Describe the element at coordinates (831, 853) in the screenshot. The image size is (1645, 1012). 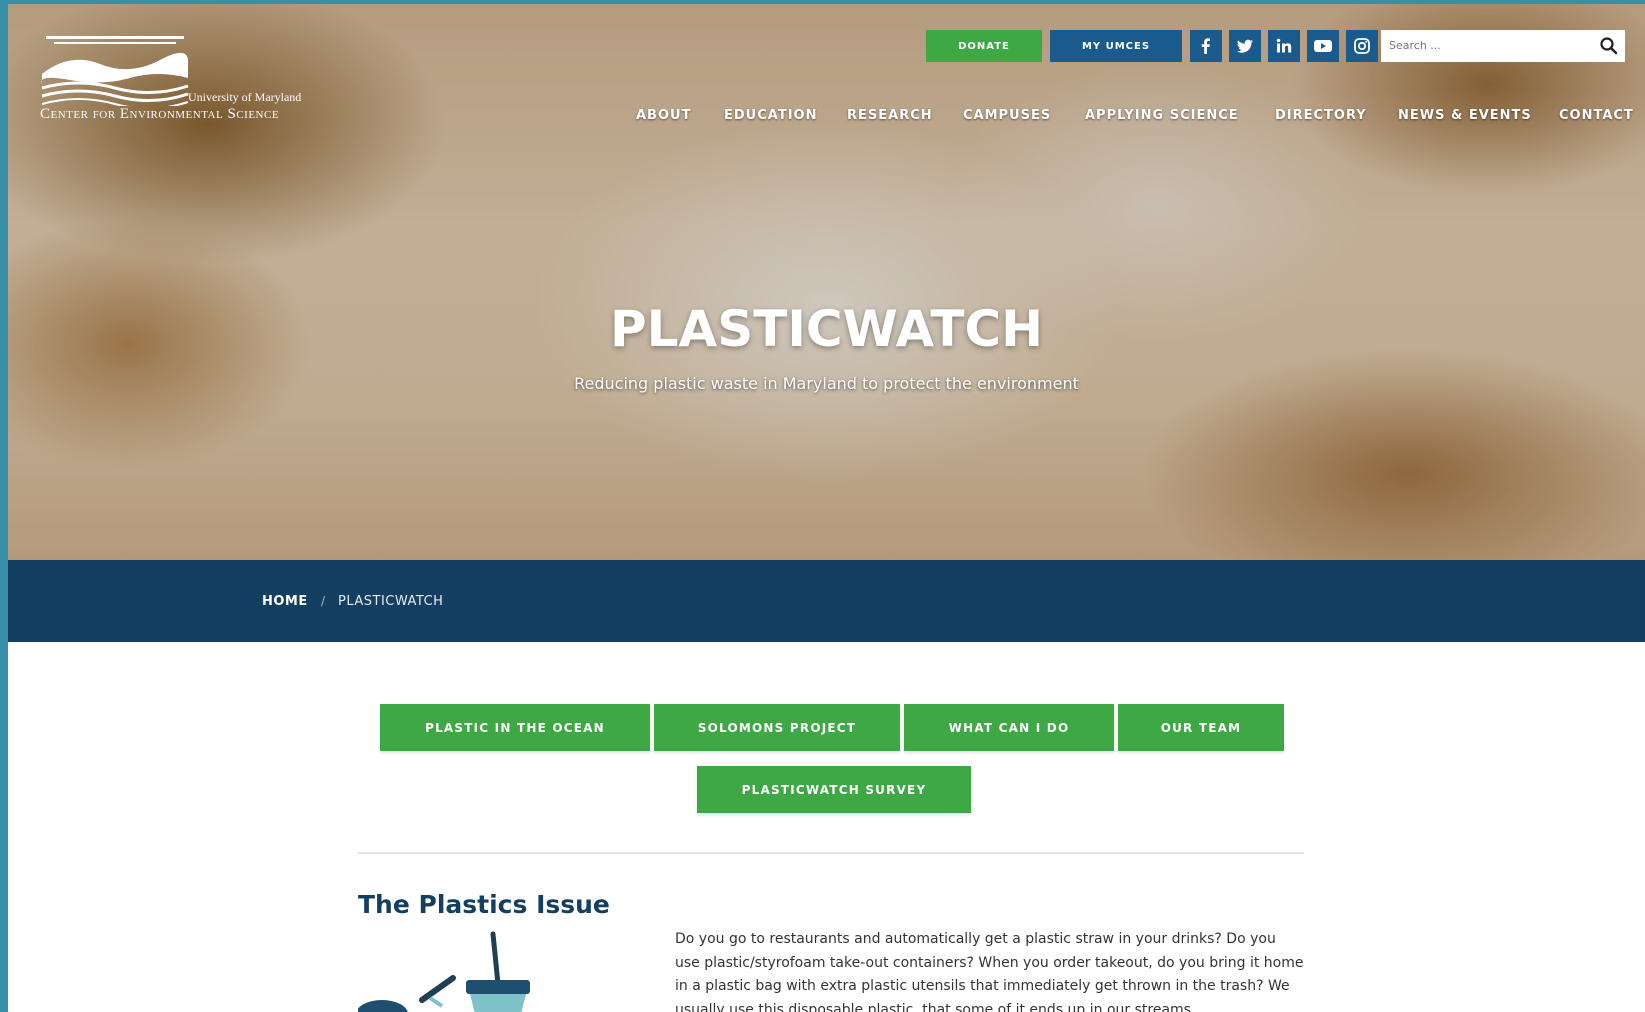
I see `section-divider` at that location.